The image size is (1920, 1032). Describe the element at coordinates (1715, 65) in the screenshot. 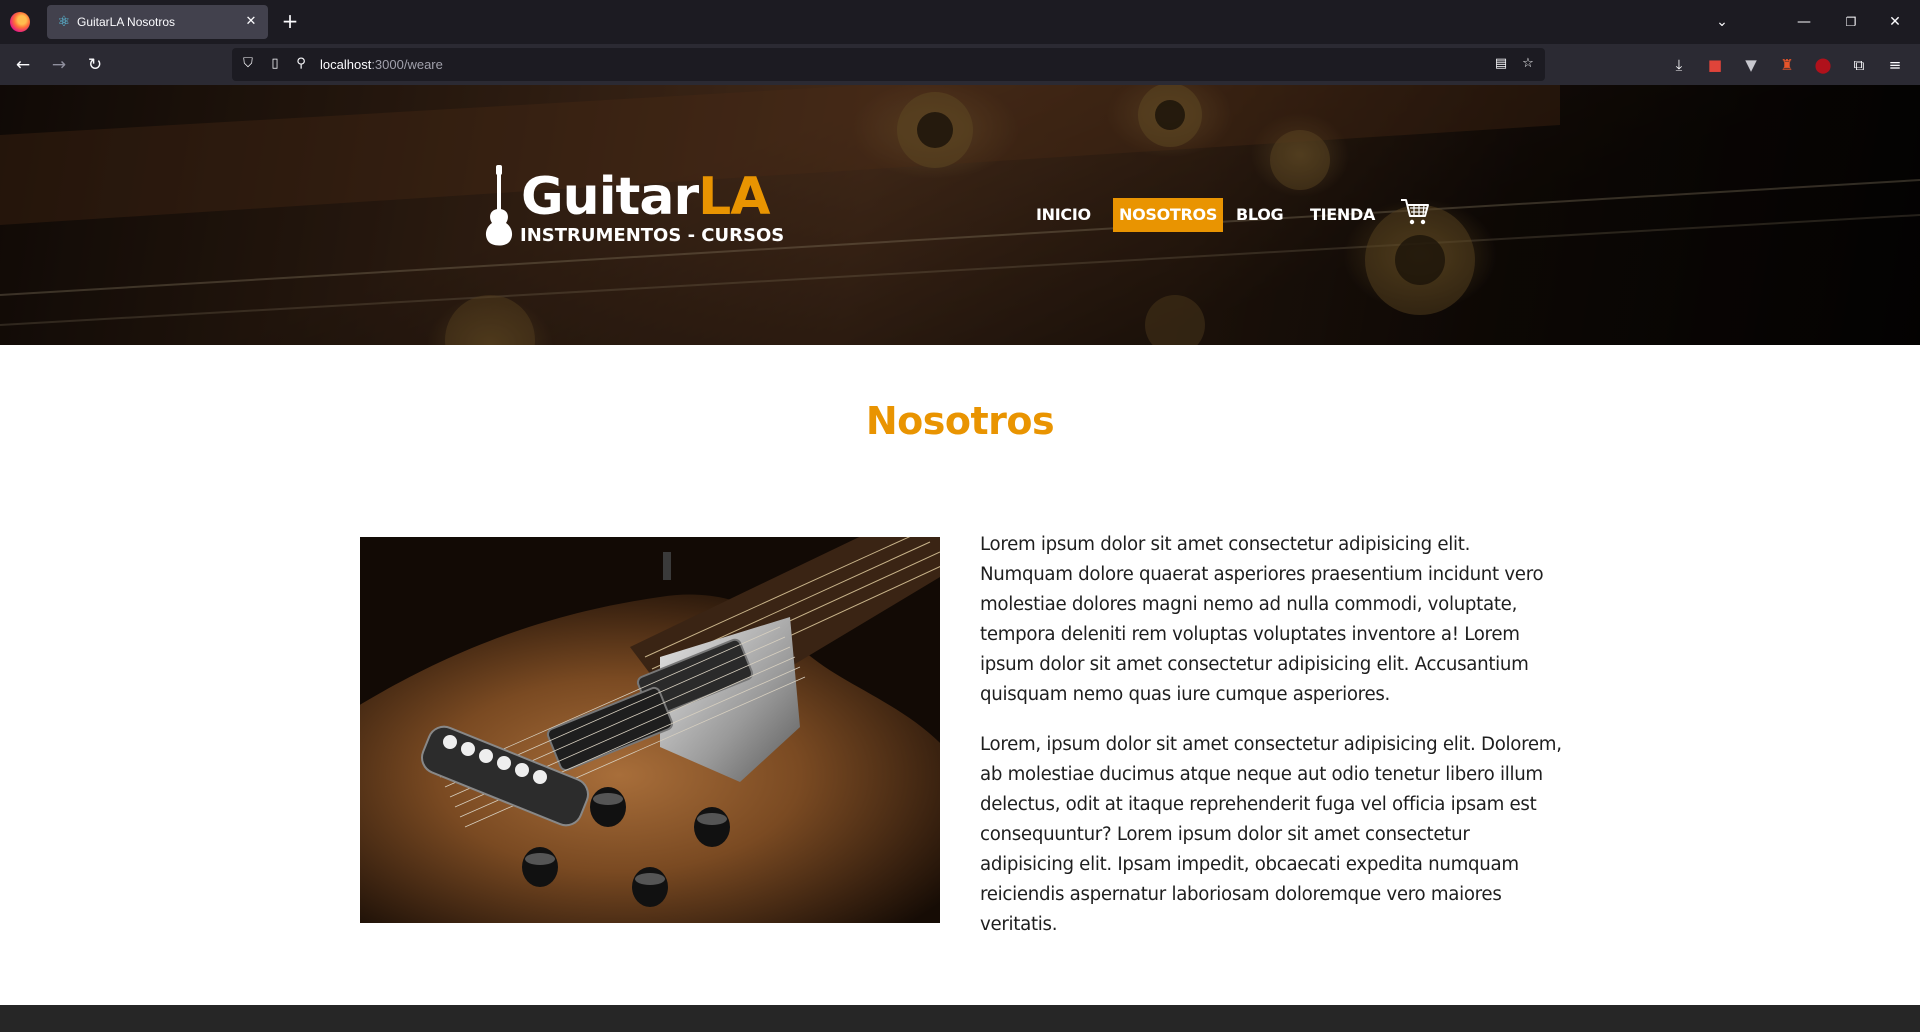

I see `extension-red-icon: ■` at that location.